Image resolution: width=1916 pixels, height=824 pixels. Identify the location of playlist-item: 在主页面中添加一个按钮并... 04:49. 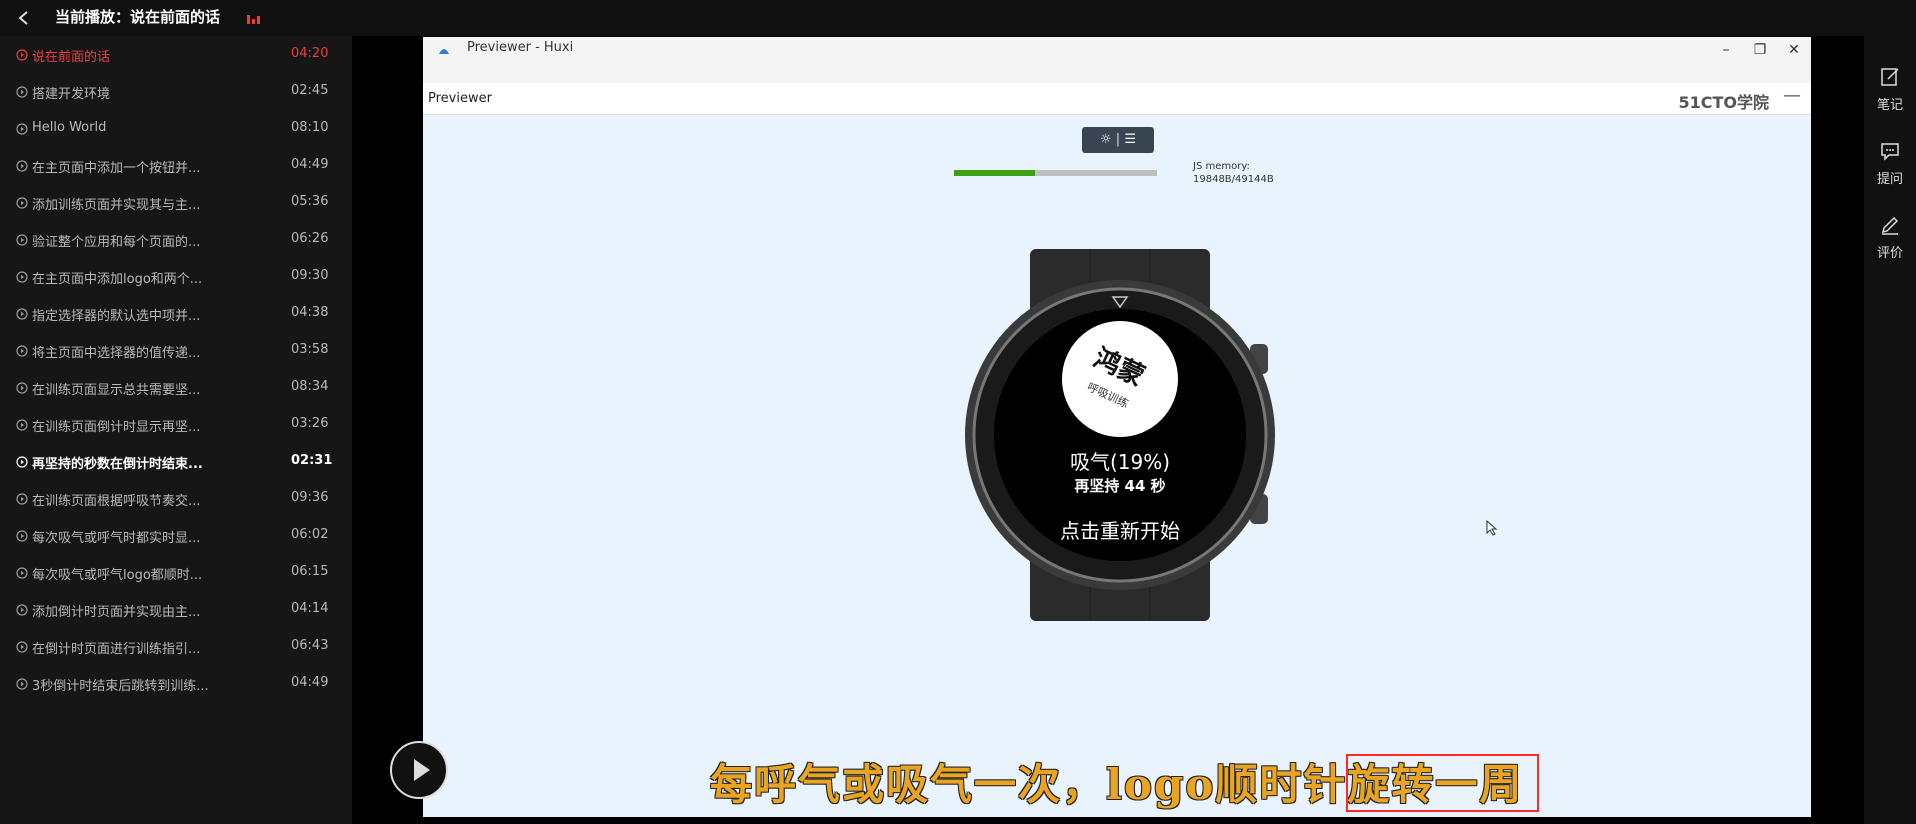
(176, 165).